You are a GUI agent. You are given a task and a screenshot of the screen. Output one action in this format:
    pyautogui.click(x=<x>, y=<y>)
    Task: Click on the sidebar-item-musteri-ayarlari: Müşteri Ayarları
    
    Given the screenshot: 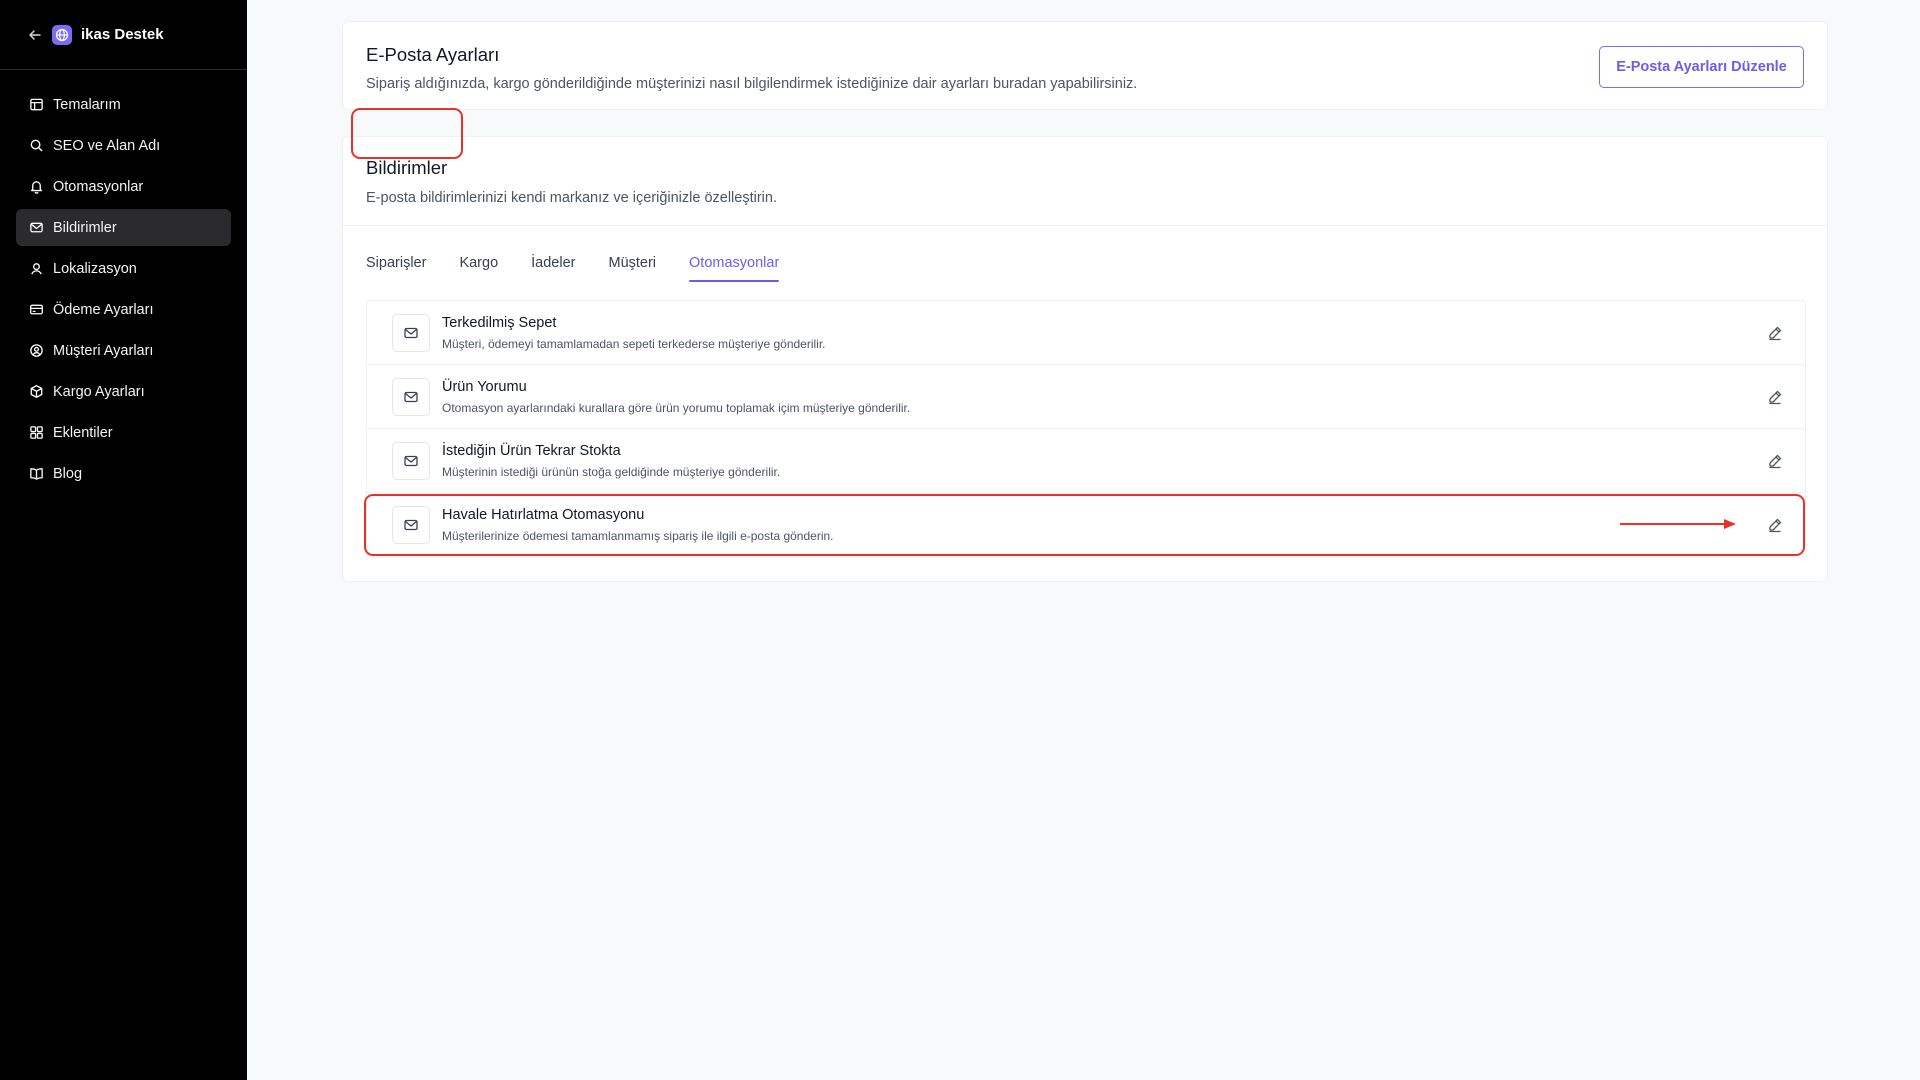 What is the action you would take?
    pyautogui.click(x=123, y=350)
    